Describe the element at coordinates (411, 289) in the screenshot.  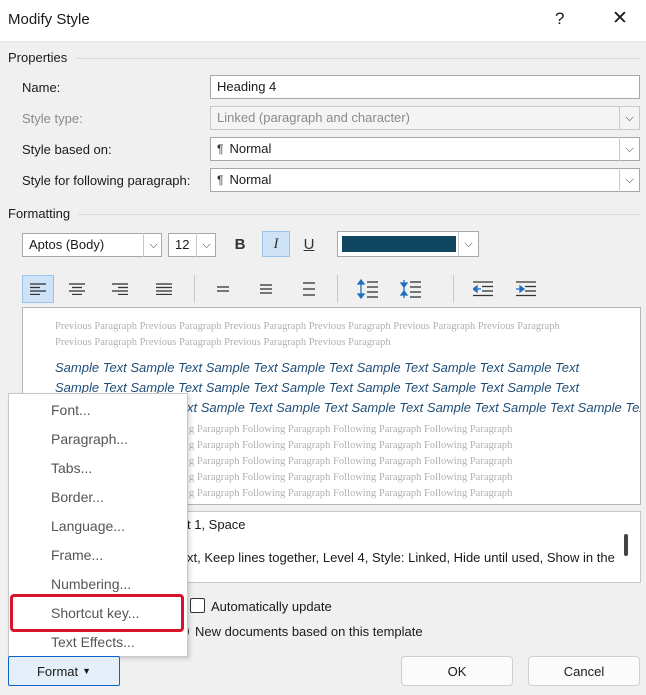
I see `decrease-spacing-icon` at that location.